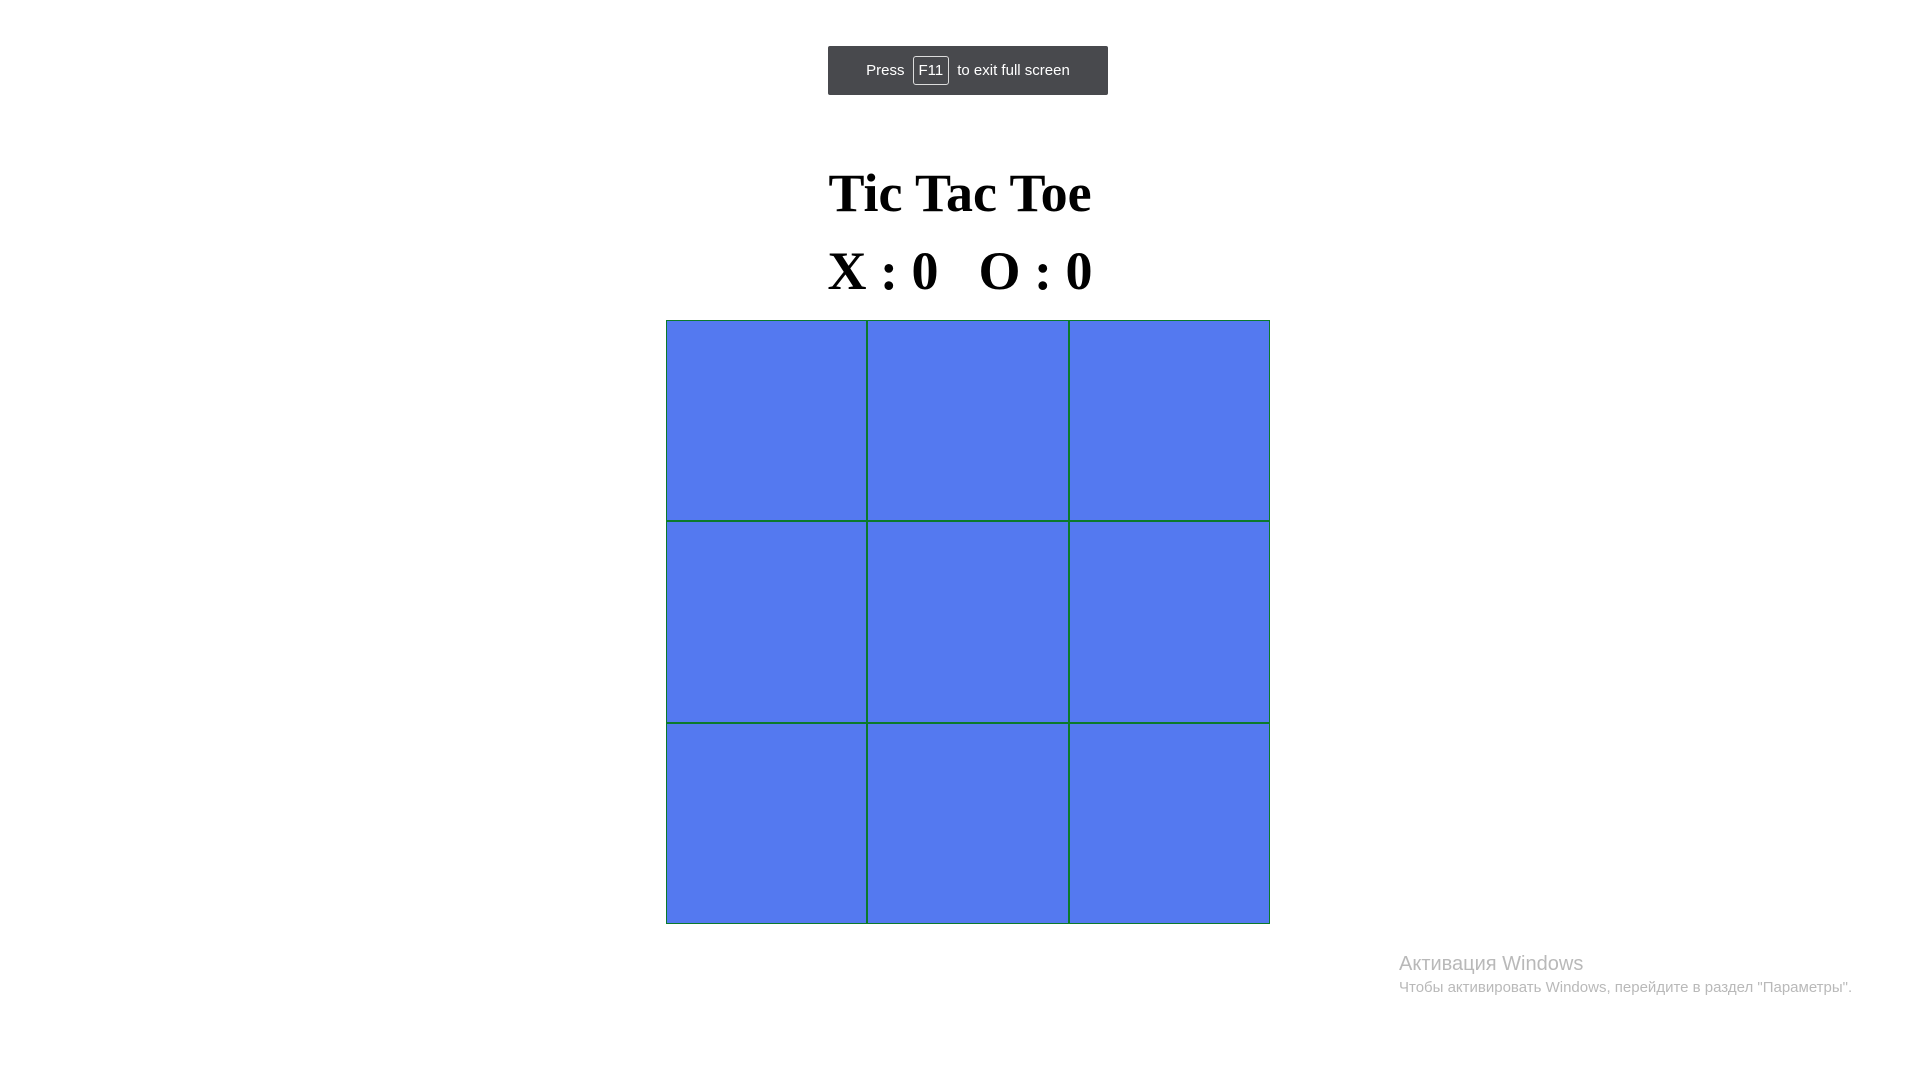  I want to click on score-o: O : 0, so click(1035, 271).